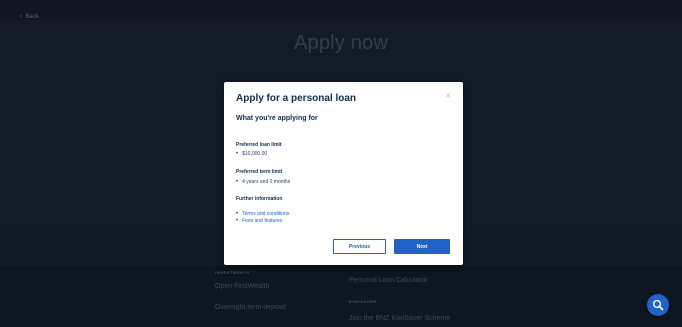 This screenshot has width=682, height=327. Describe the element at coordinates (422, 246) in the screenshot. I see `next-button: Next` at that location.